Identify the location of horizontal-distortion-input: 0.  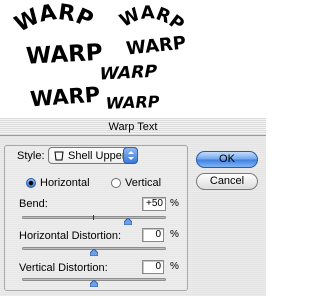
(153, 235).